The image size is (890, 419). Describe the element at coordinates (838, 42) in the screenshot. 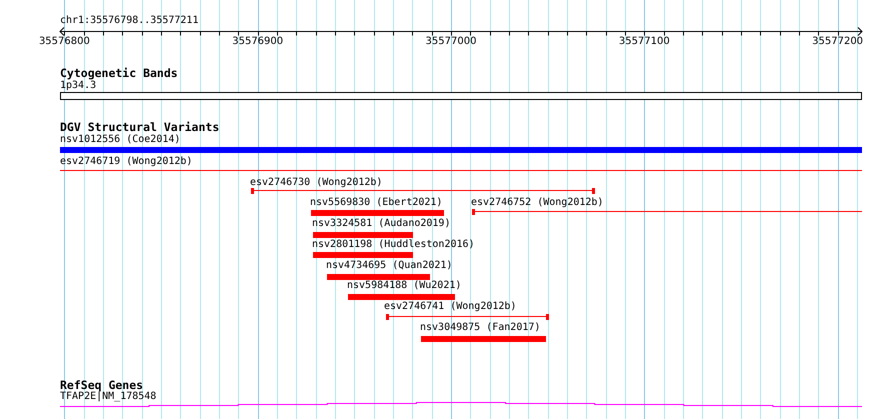

I see `tick-label: 35577200` at that location.